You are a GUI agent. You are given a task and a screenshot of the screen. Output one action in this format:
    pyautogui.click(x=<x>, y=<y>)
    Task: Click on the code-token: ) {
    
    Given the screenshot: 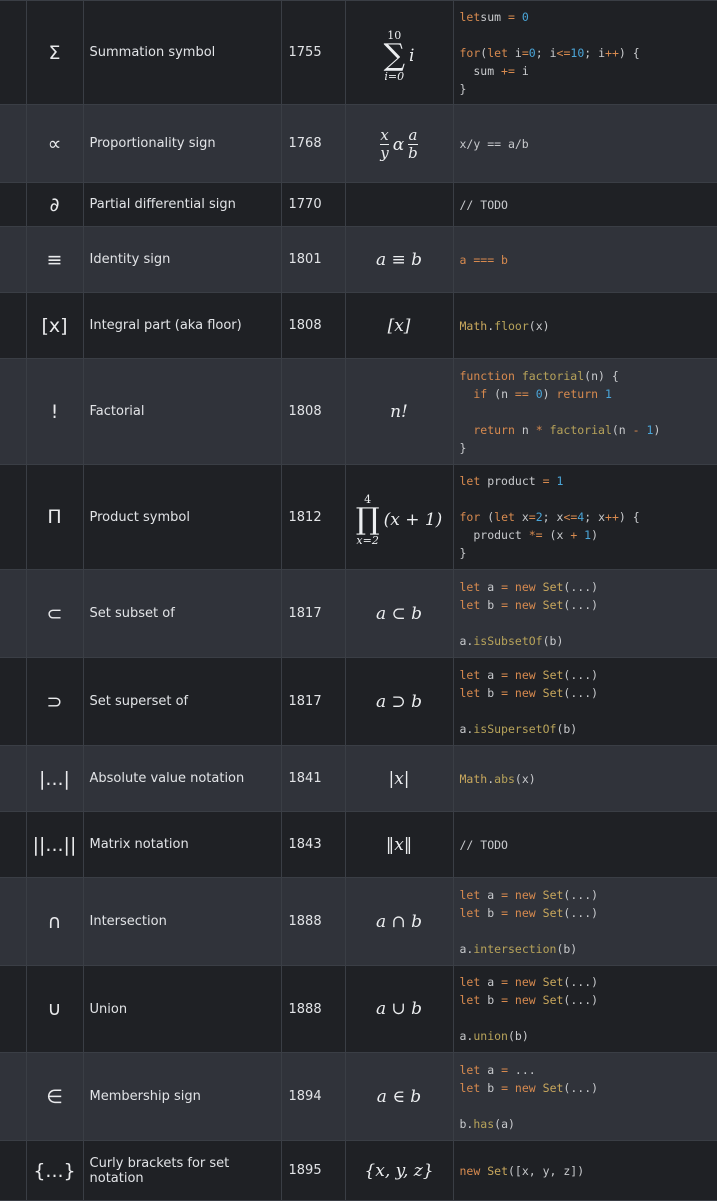 What is the action you would take?
    pyautogui.click(x=629, y=52)
    